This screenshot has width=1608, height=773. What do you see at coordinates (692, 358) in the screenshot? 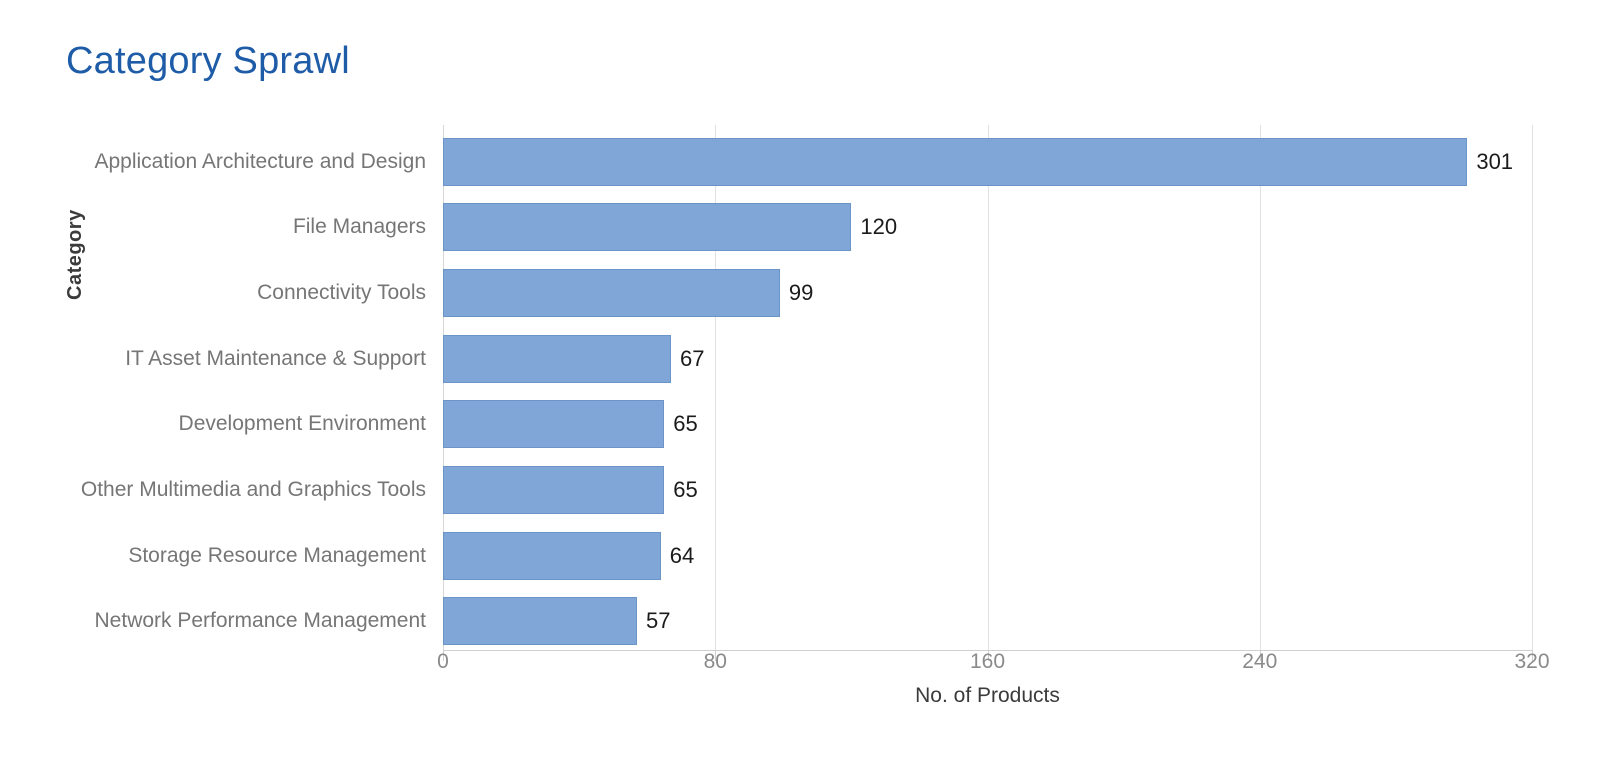
I see `bar-value-label: 67` at bounding box center [692, 358].